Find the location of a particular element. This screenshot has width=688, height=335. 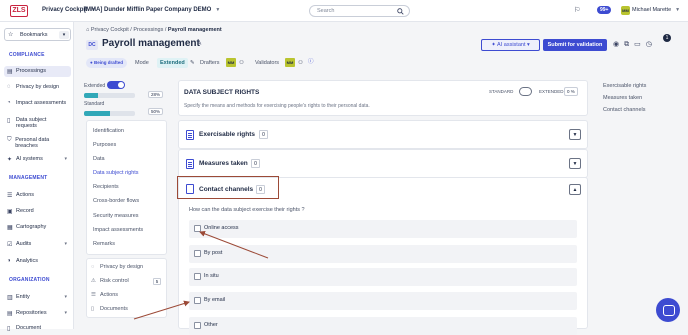

section-count: 0 is located at coordinates (260, 189).